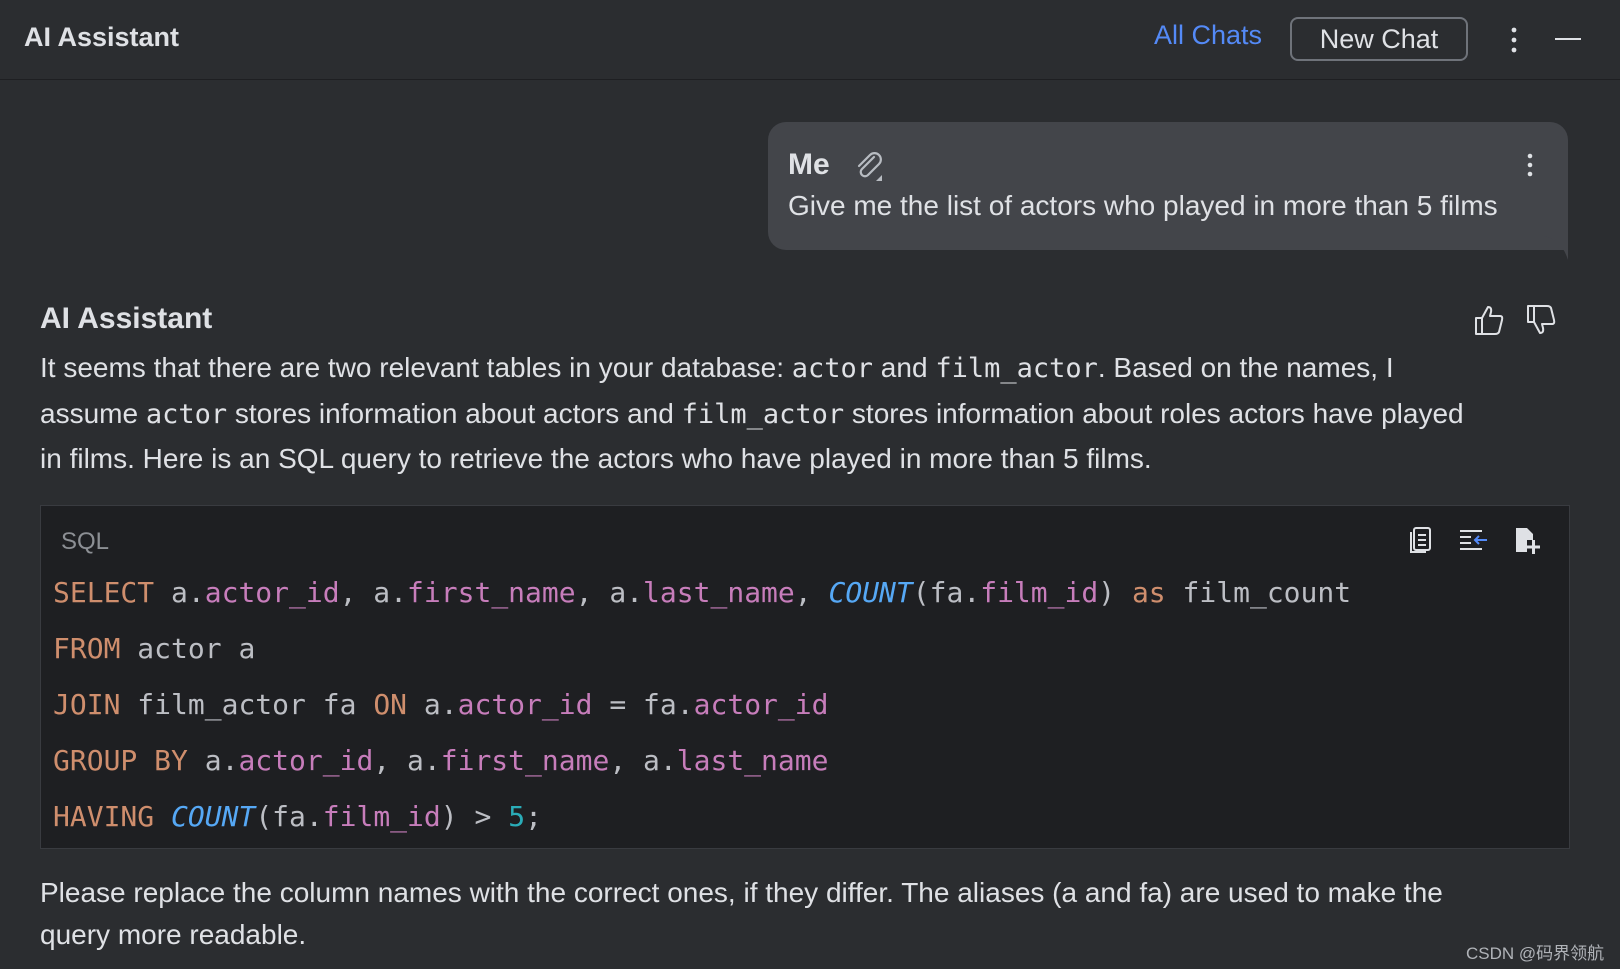 The image size is (1620, 969). I want to click on bubble-tail, so click(1556, 248).